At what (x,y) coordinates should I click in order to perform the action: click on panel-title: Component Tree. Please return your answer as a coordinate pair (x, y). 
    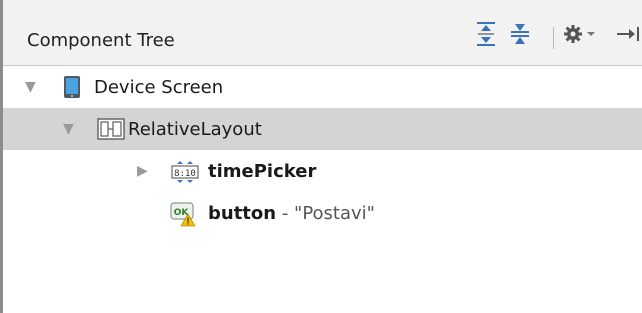
    Looking at the image, I should click on (101, 40).